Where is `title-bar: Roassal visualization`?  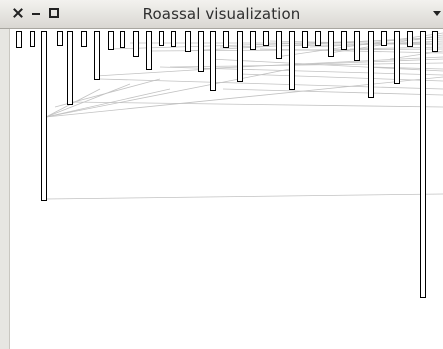 title-bar: Roassal visualization is located at coordinates (221, 14).